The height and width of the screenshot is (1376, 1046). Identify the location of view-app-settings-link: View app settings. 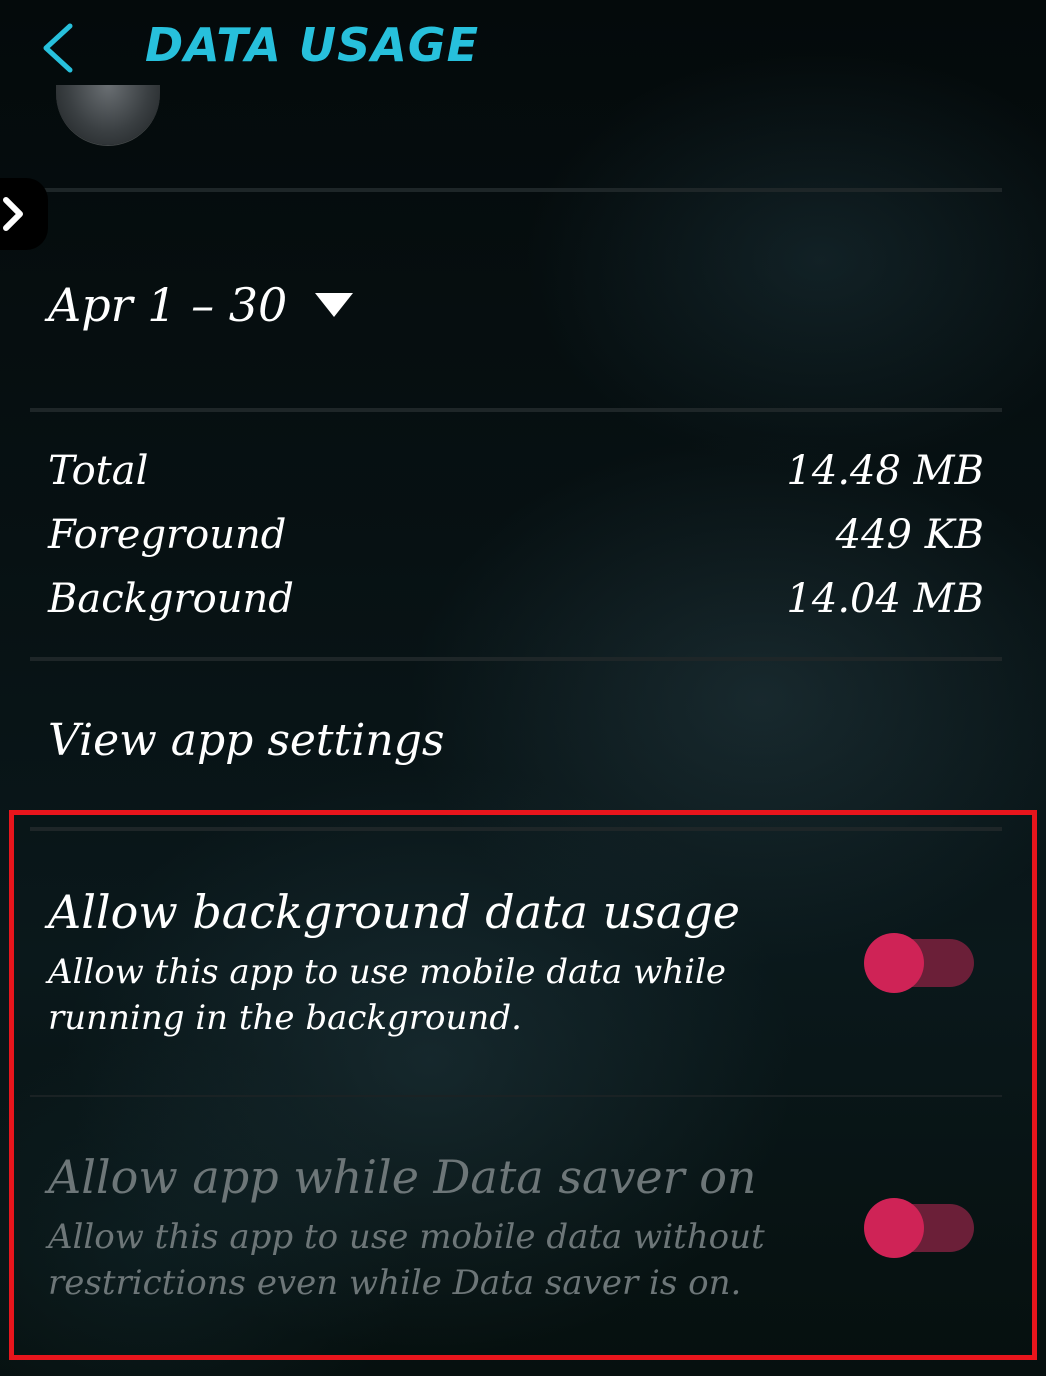
(246, 740).